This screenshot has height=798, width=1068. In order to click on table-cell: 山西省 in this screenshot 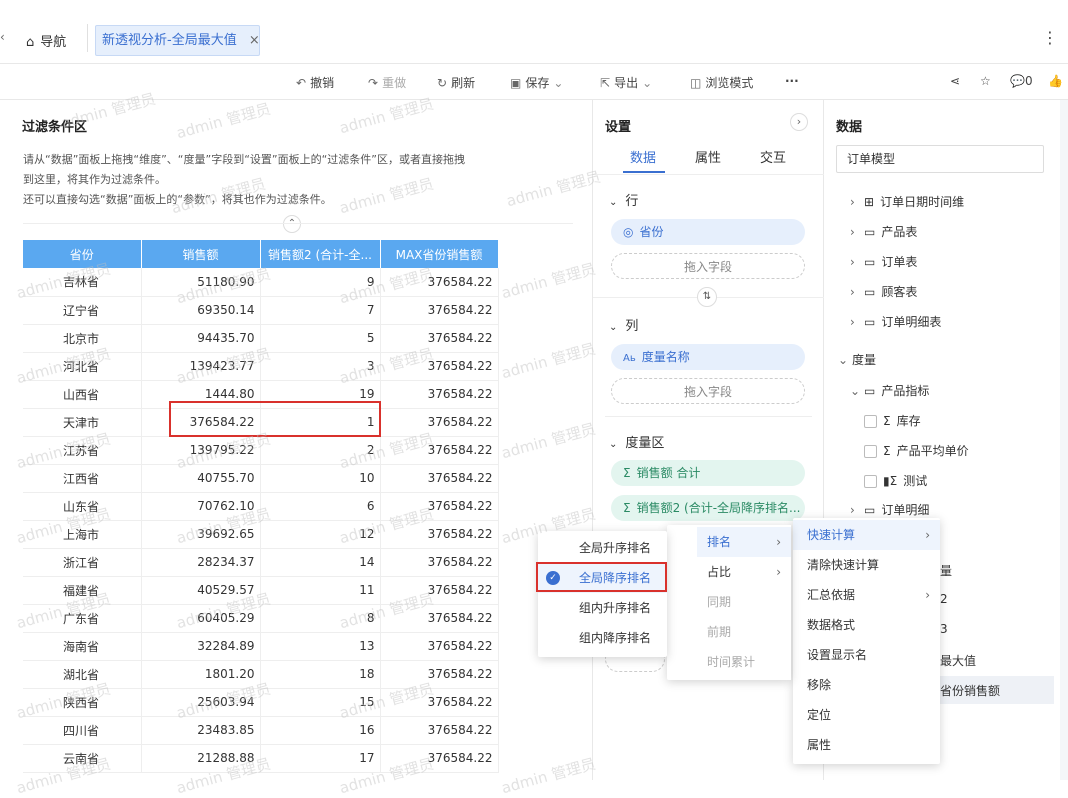, I will do `click(82, 394)`.